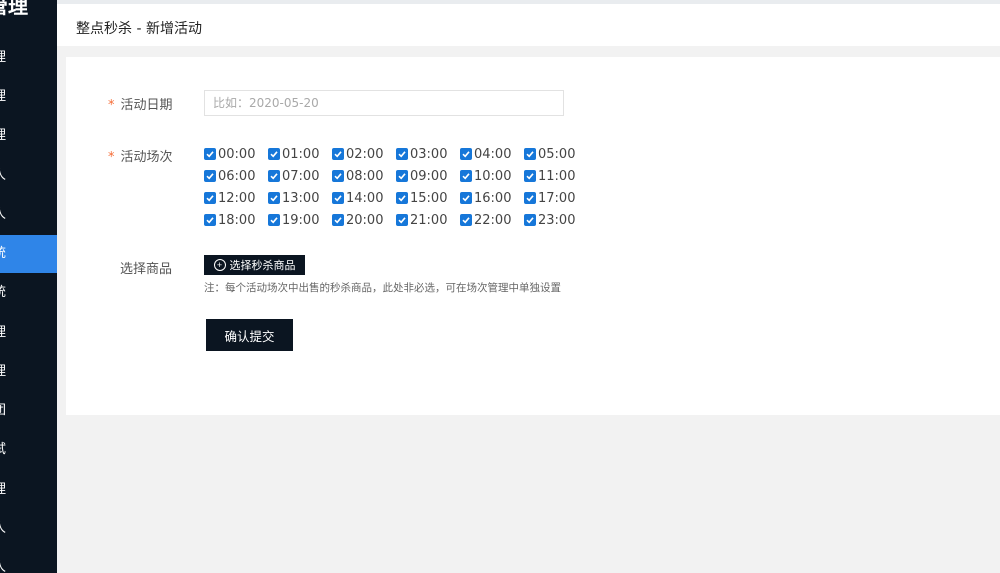 The width and height of the screenshot is (1000, 573). I want to click on session-time: 10:00, so click(493, 176).